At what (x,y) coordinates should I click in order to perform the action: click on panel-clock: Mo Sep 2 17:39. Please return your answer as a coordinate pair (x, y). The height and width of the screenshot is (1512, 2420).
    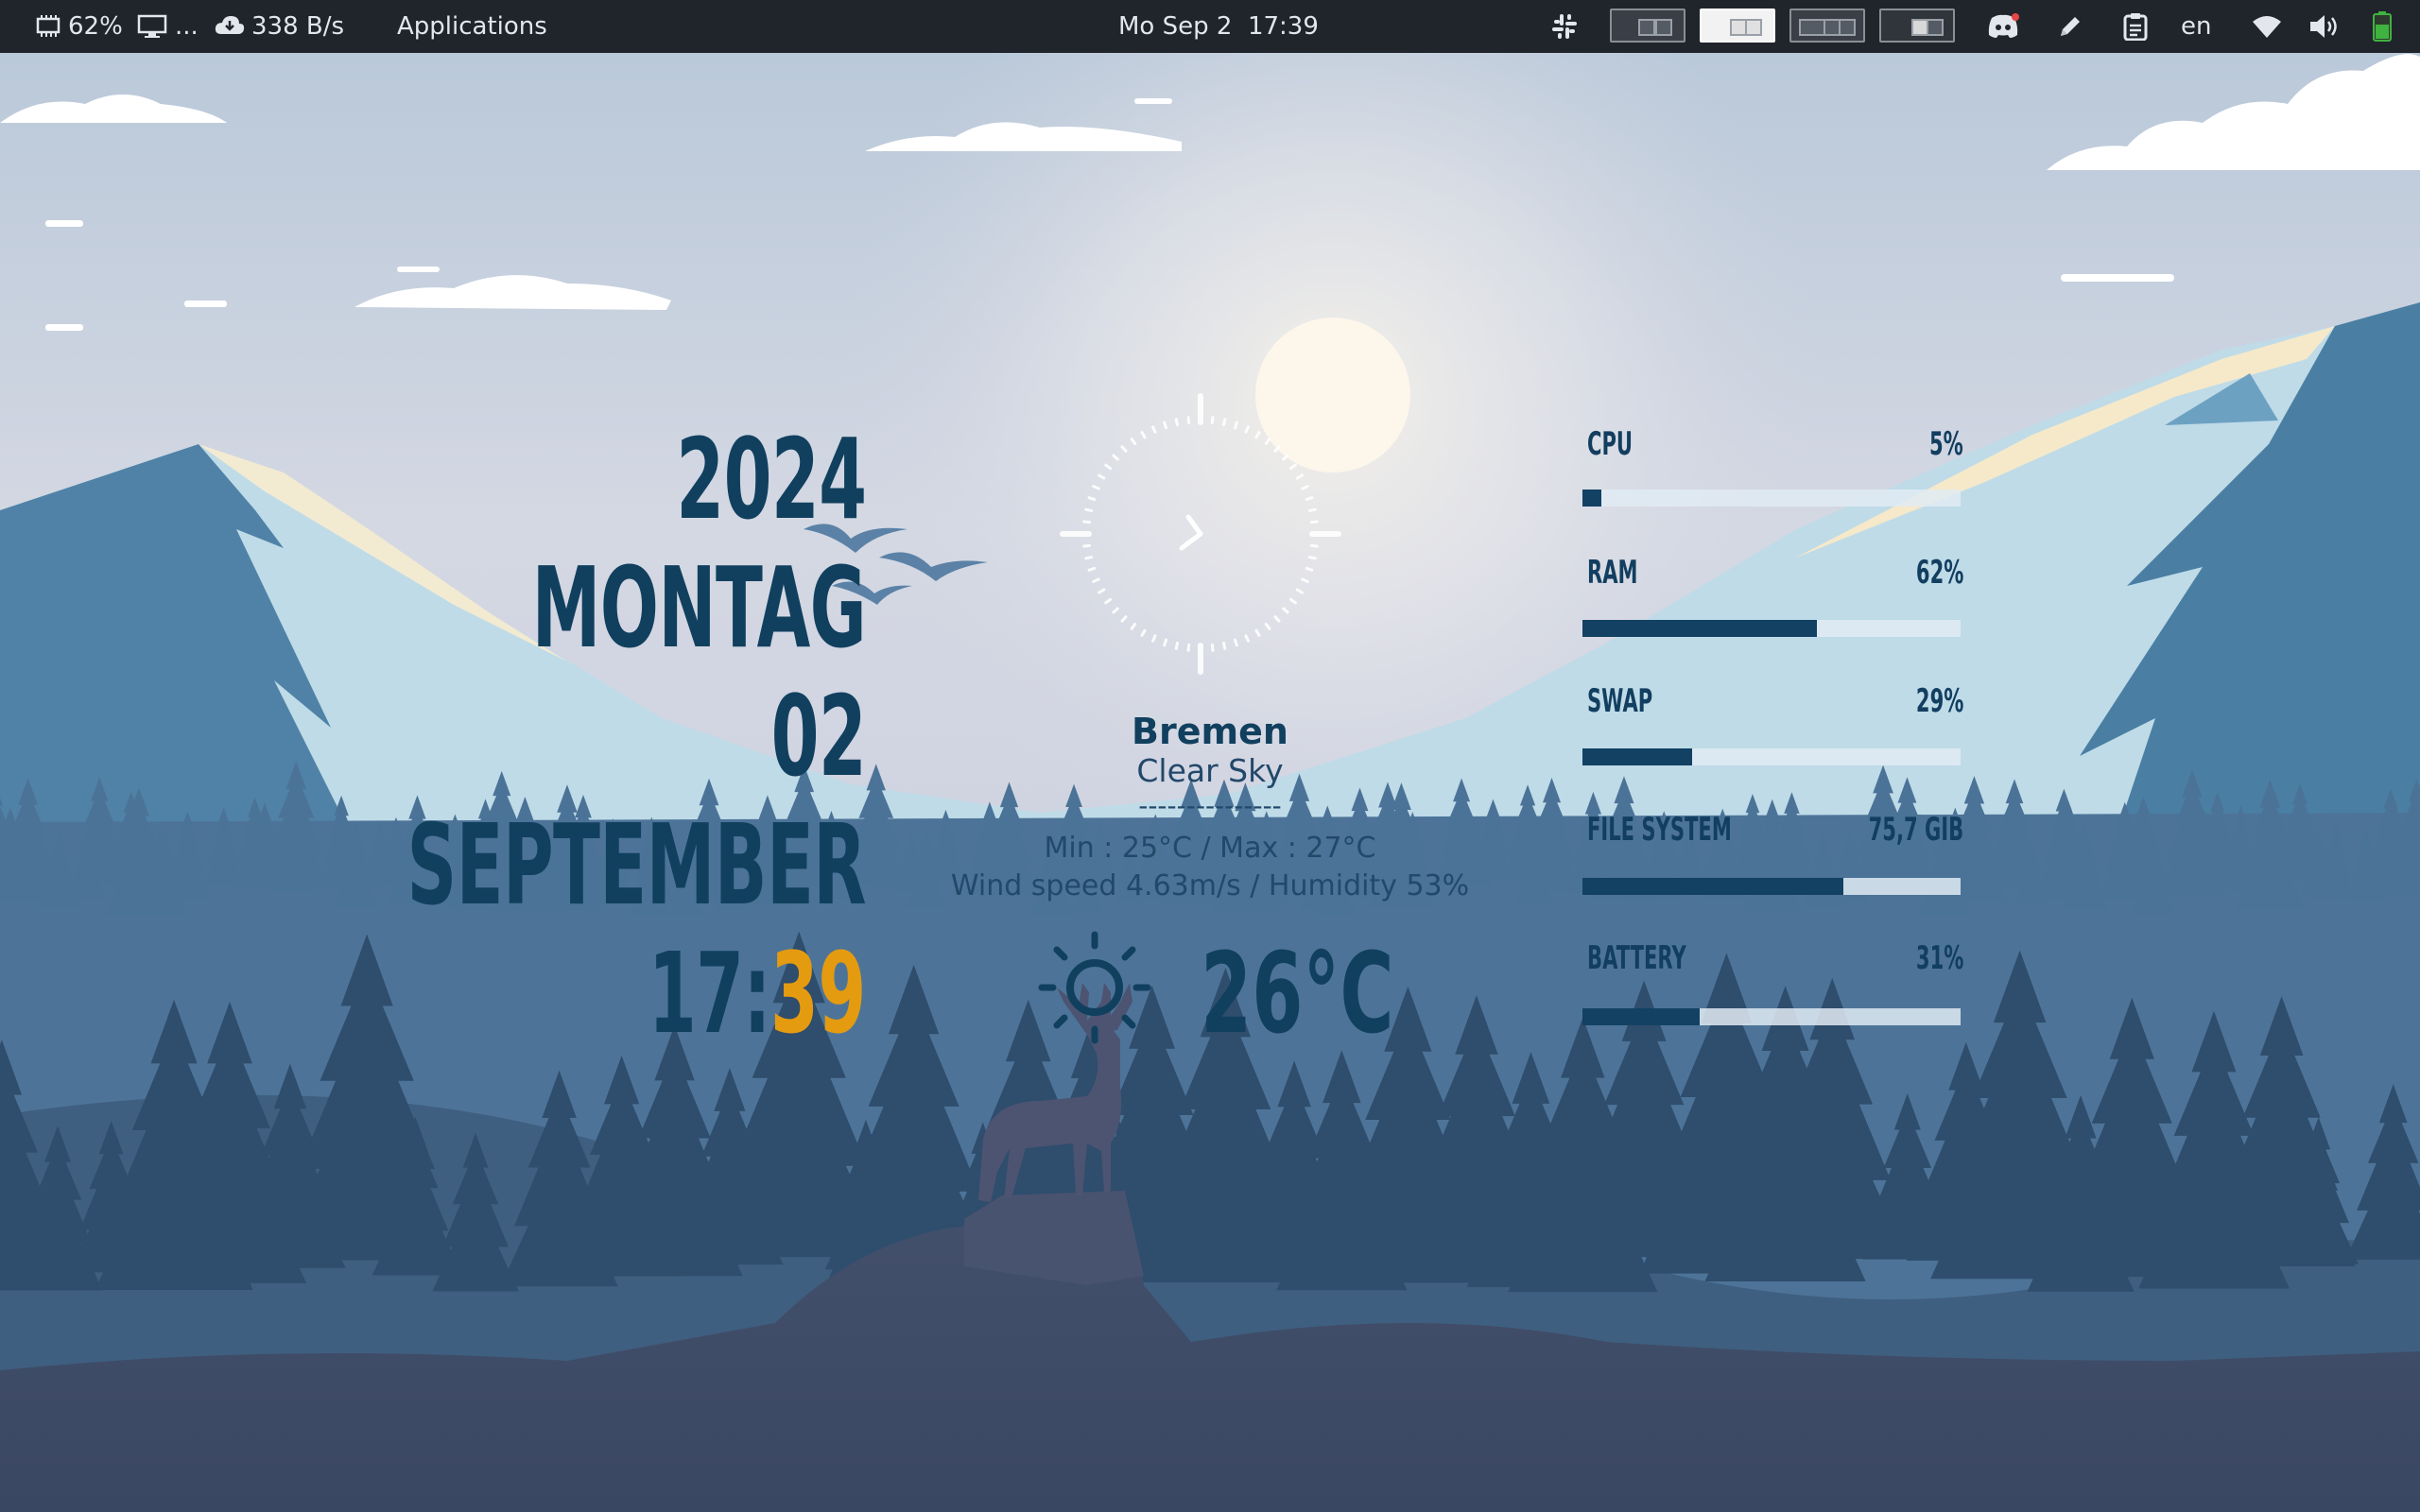
    Looking at the image, I should click on (1218, 26).